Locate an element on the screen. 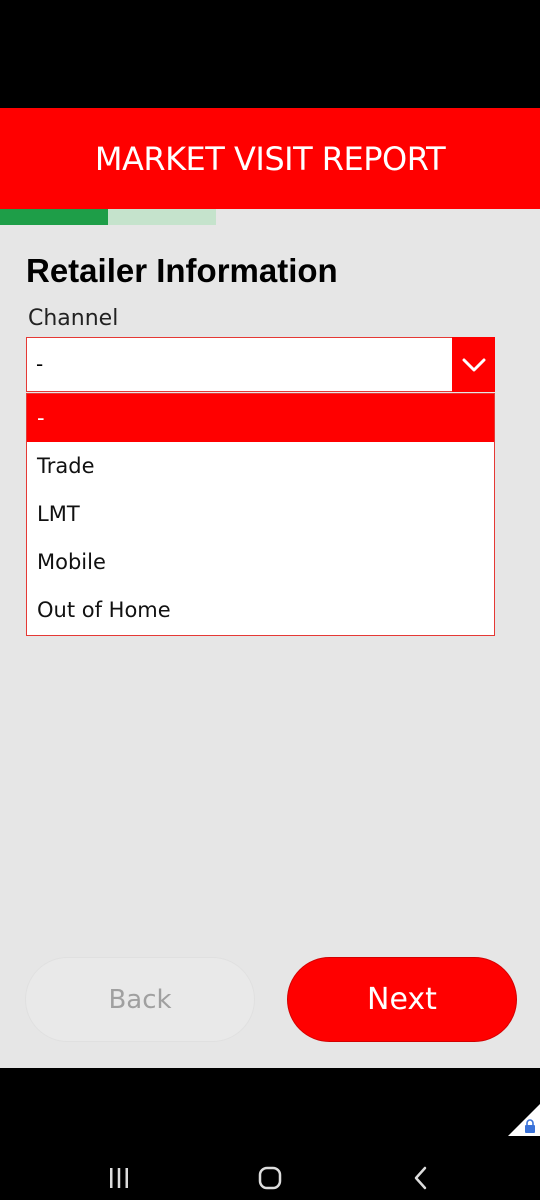 The image size is (540, 1200). page-header: MARKET VISIT REPORT is located at coordinates (270, 158).